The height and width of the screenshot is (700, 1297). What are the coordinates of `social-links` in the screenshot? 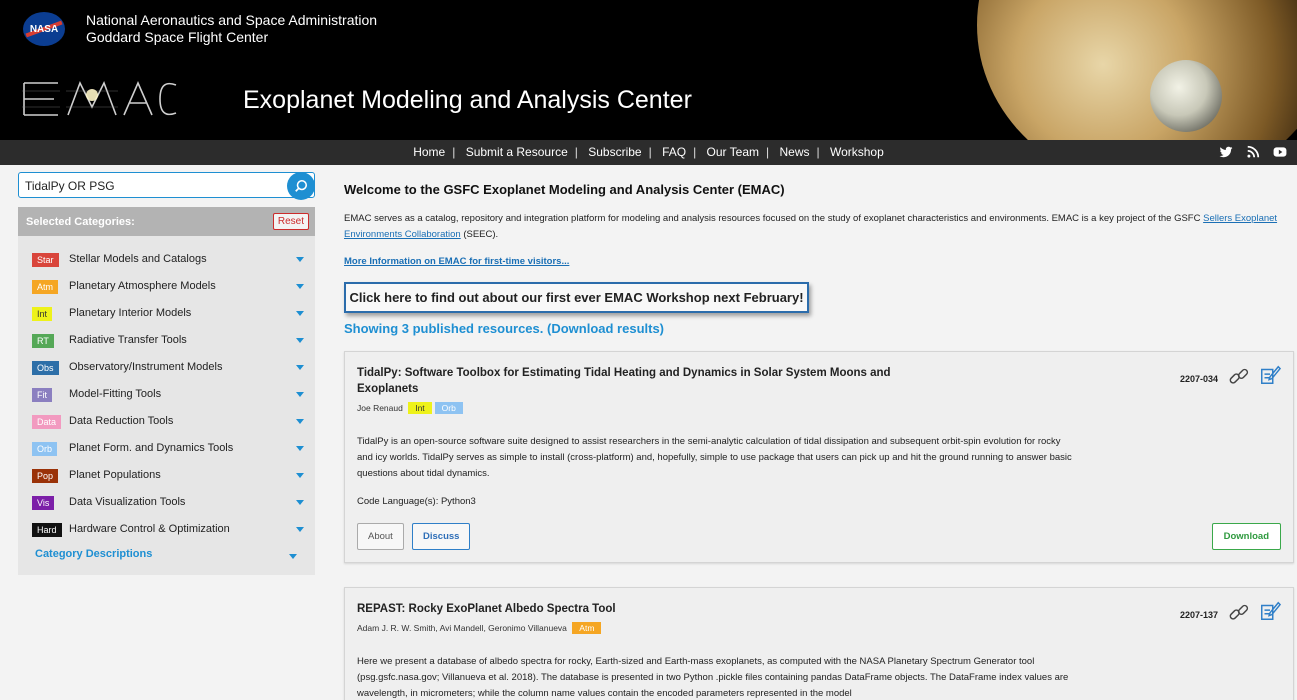 It's located at (1253, 152).